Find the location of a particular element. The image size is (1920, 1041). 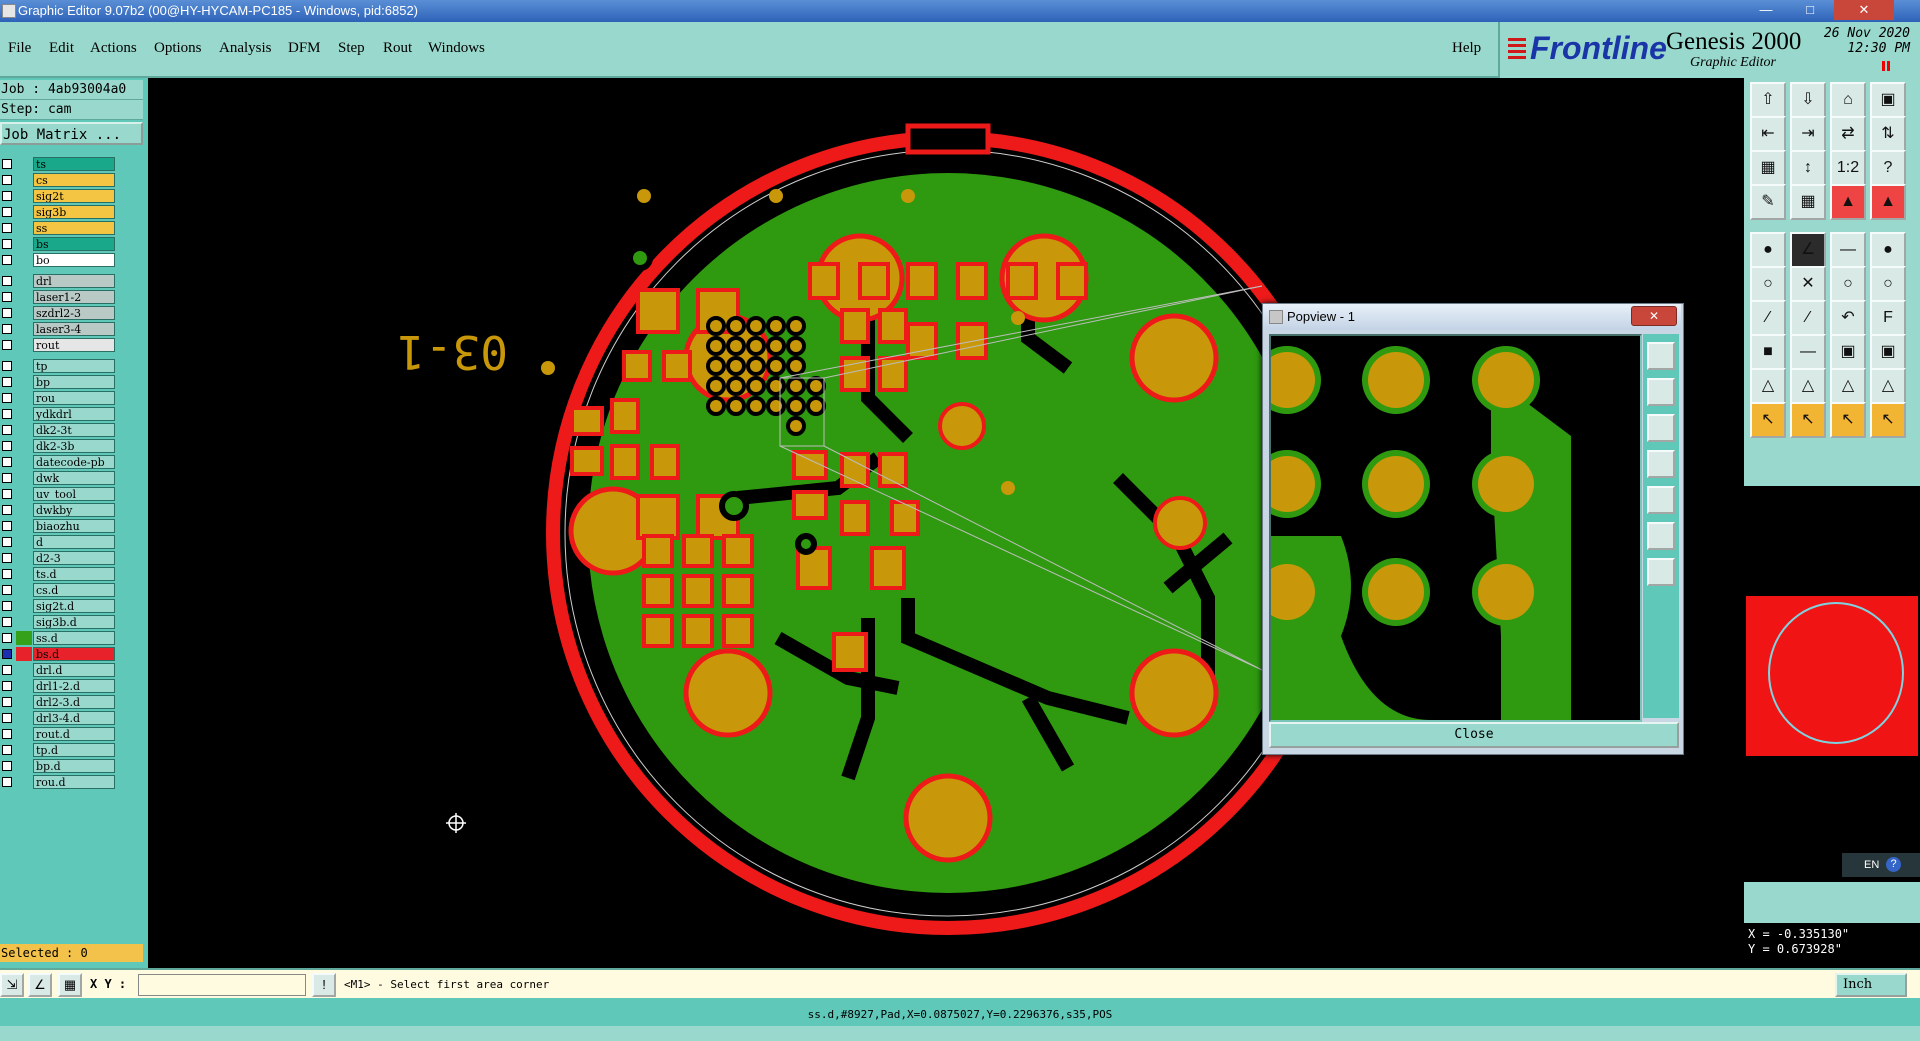

zoom-in-icon is located at coordinates (1661, 392).